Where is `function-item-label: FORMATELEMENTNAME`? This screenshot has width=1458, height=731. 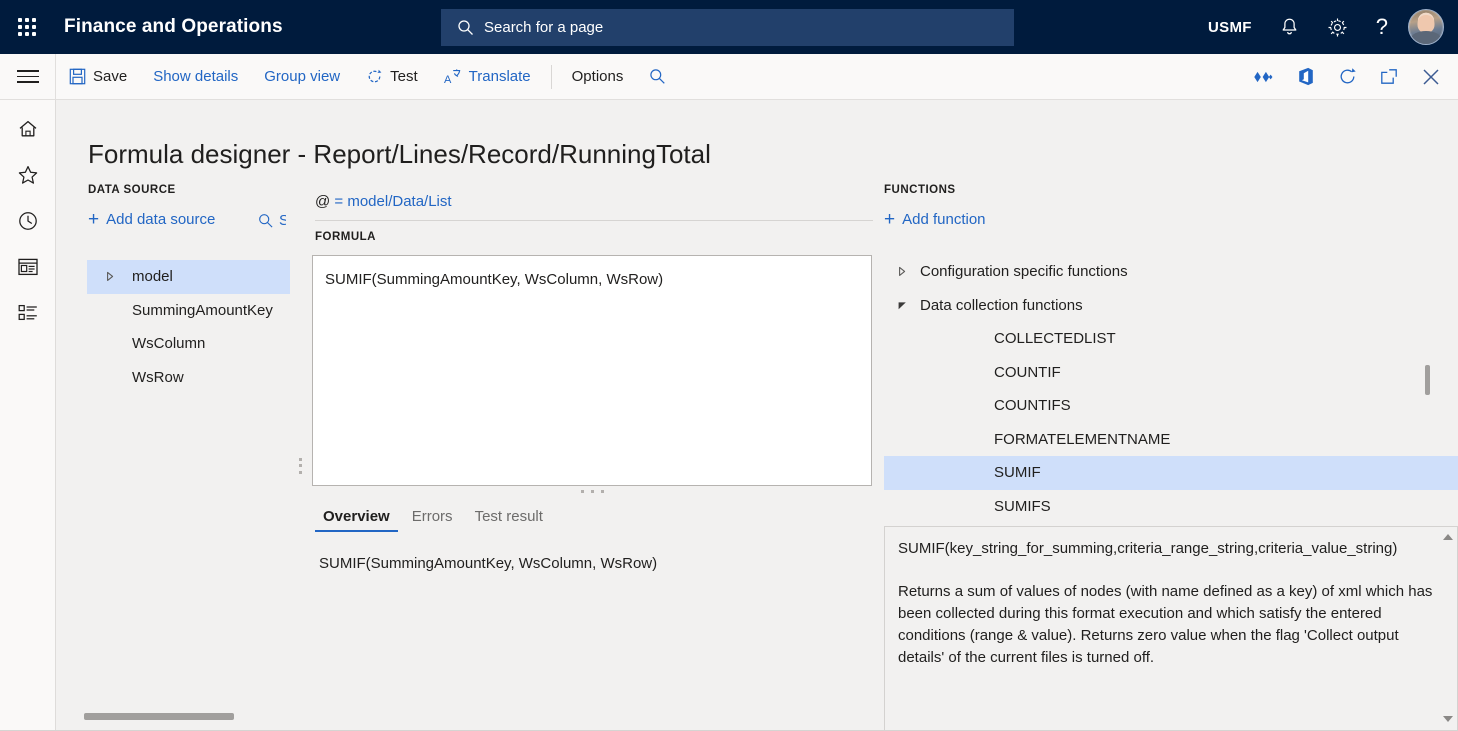 function-item-label: FORMATELEMENTNAME is located at coordinates (1082, 439).